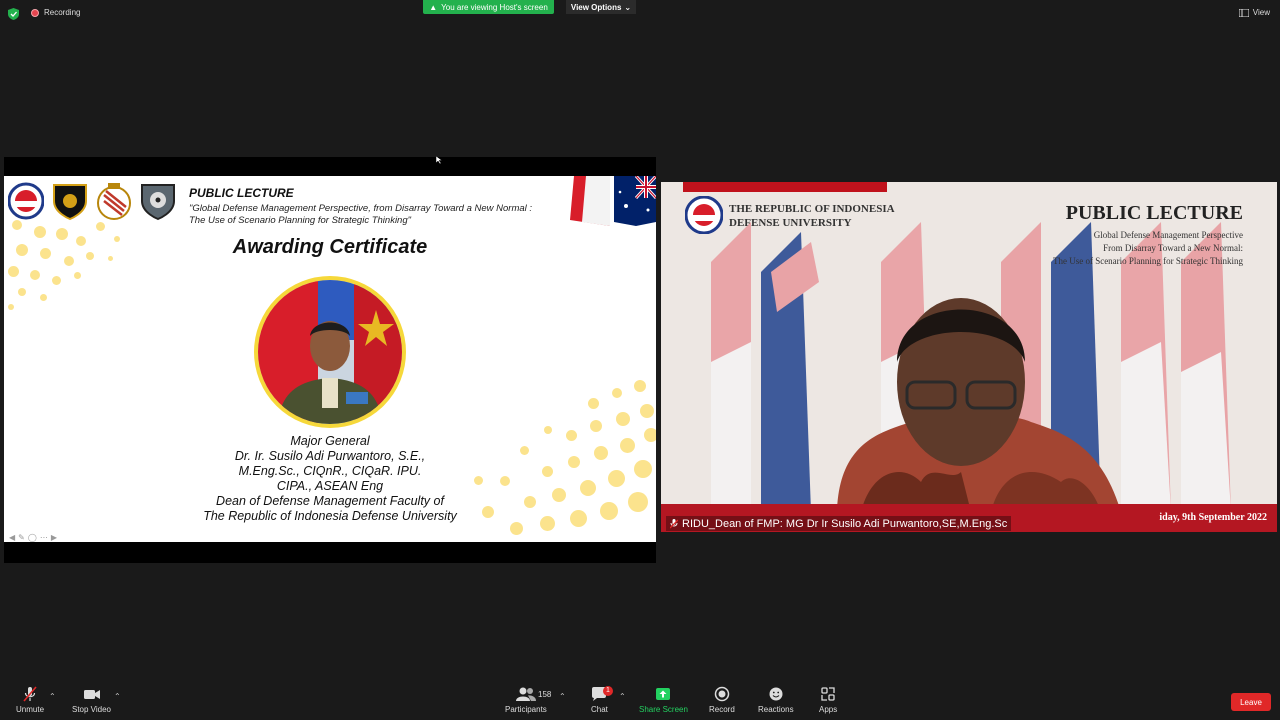 The height and width of the screenshot is (720, 1280). Describe the element at coordinates (562, 696) in the screenshot. I see `participants-caret-icon: ⌃` at that location.